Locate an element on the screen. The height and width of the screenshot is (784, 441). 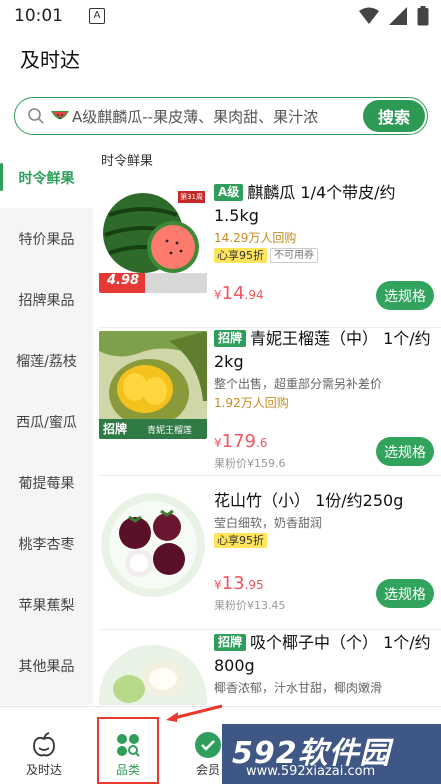
watermelon-icon is located at coordinates (60, 115).